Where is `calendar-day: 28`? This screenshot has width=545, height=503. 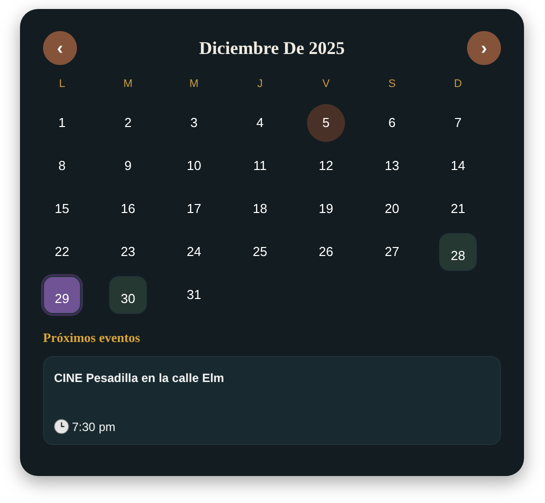 calendar-day: 28 is located at coordinates (458, 251).